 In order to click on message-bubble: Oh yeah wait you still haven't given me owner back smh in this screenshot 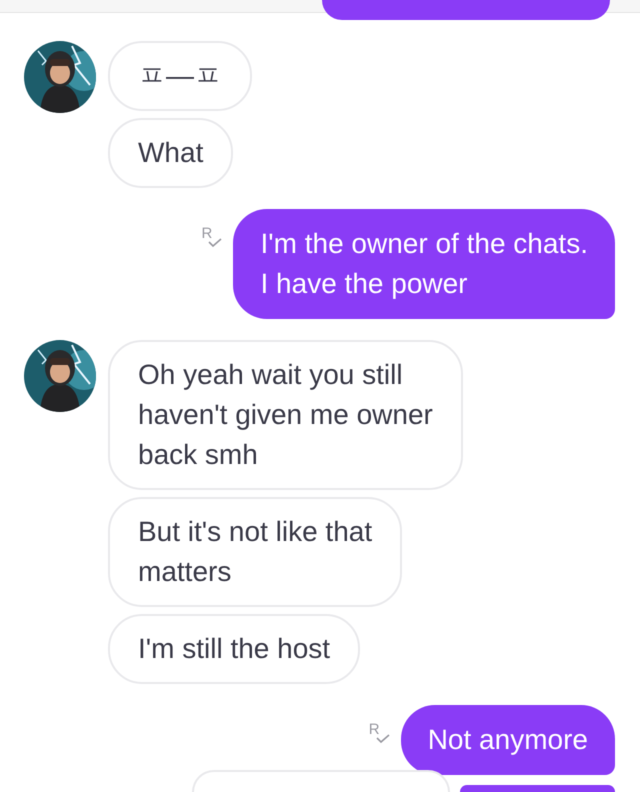, I will do `click(285, 415)`.